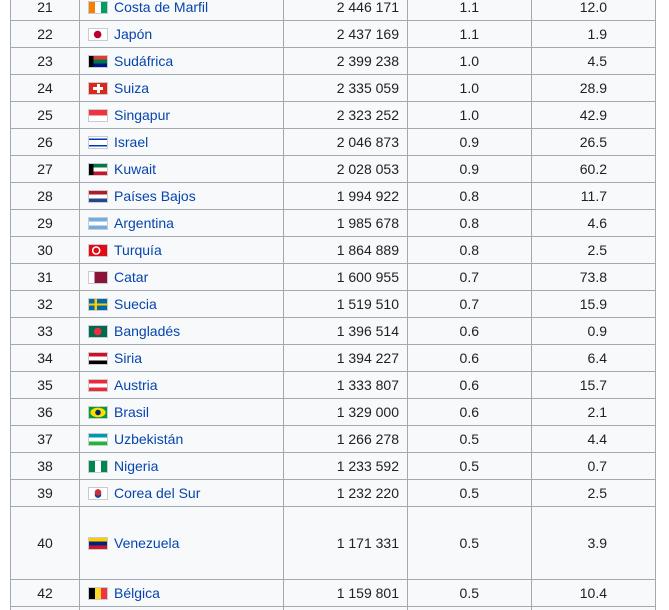 Image resolution: width=669 pixels, height=610 pixels. What do you see at coordinates (45, 543) in the screenshot?
I see `rank-cell: 40` at bounding box center [45, 543].